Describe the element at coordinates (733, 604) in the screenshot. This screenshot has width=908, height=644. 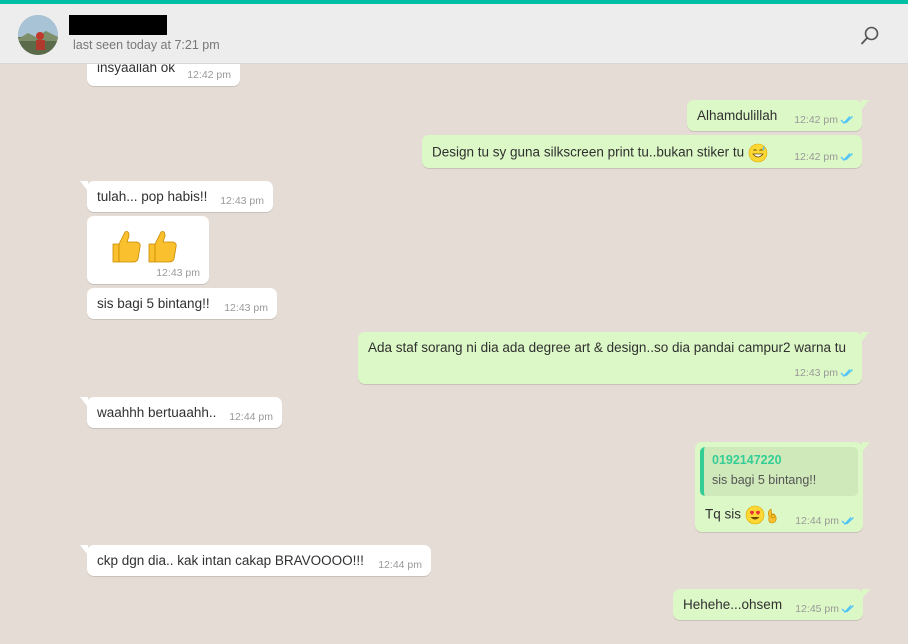
I see `message-text: Hehehe...ohsem` at that location.